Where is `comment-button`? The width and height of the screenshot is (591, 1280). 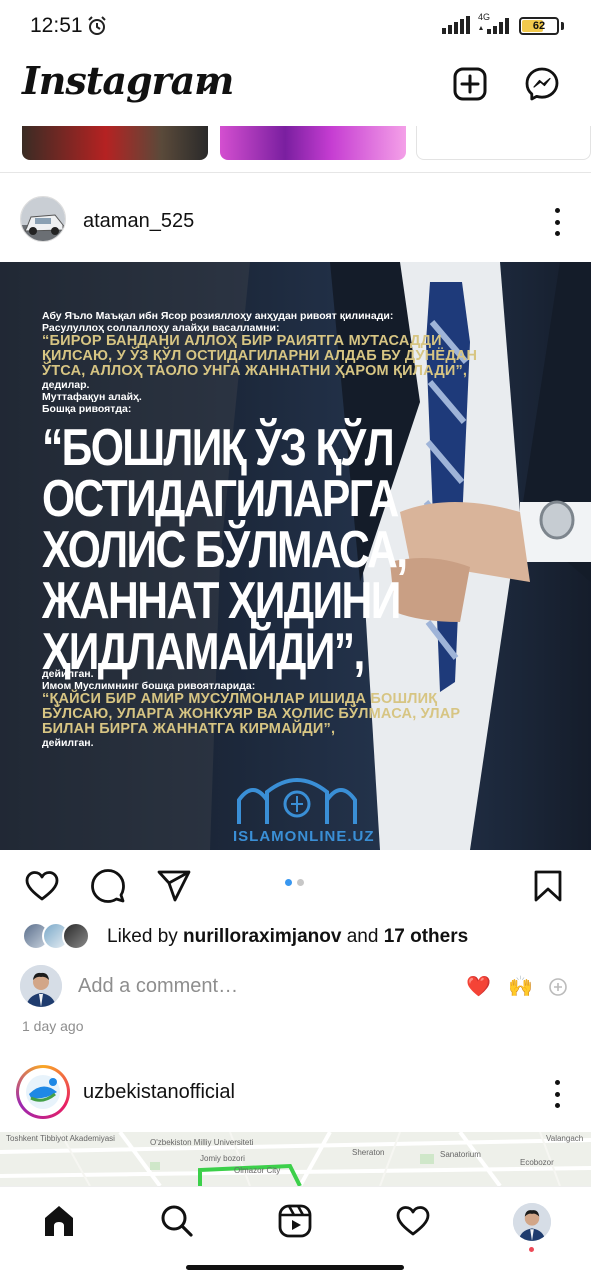
comment-button is located at coordinates (108, 888).